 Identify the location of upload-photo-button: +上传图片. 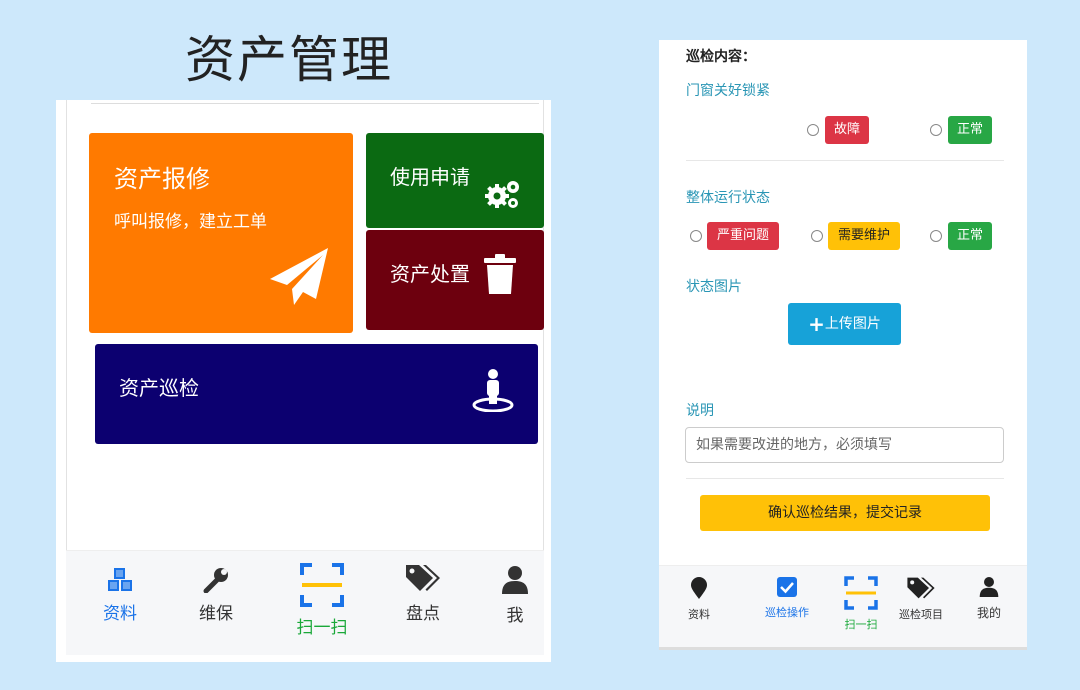
(844, 324).